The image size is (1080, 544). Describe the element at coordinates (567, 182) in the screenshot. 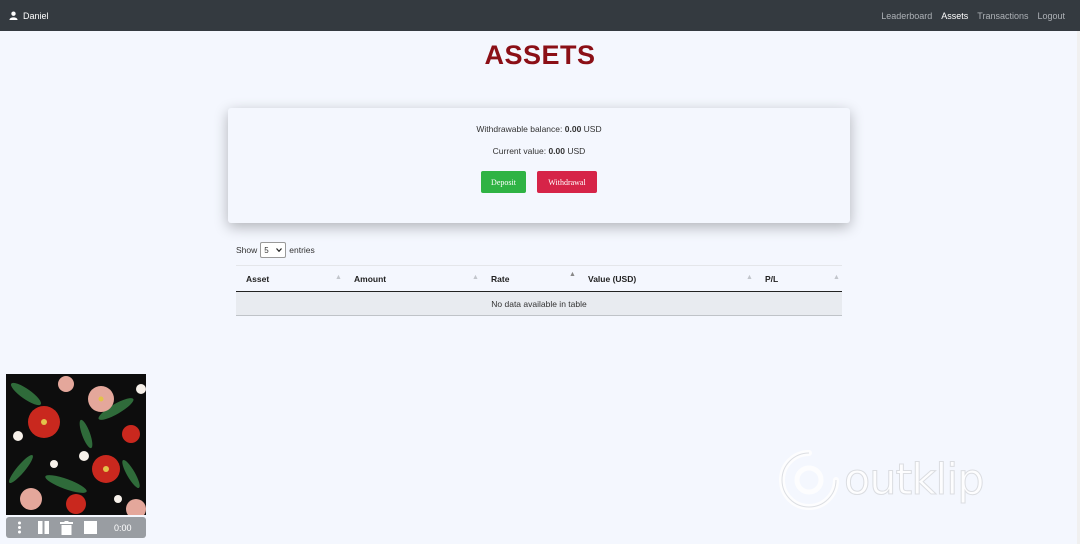

I see `withdrawal-button: Withdrawal` at that location.